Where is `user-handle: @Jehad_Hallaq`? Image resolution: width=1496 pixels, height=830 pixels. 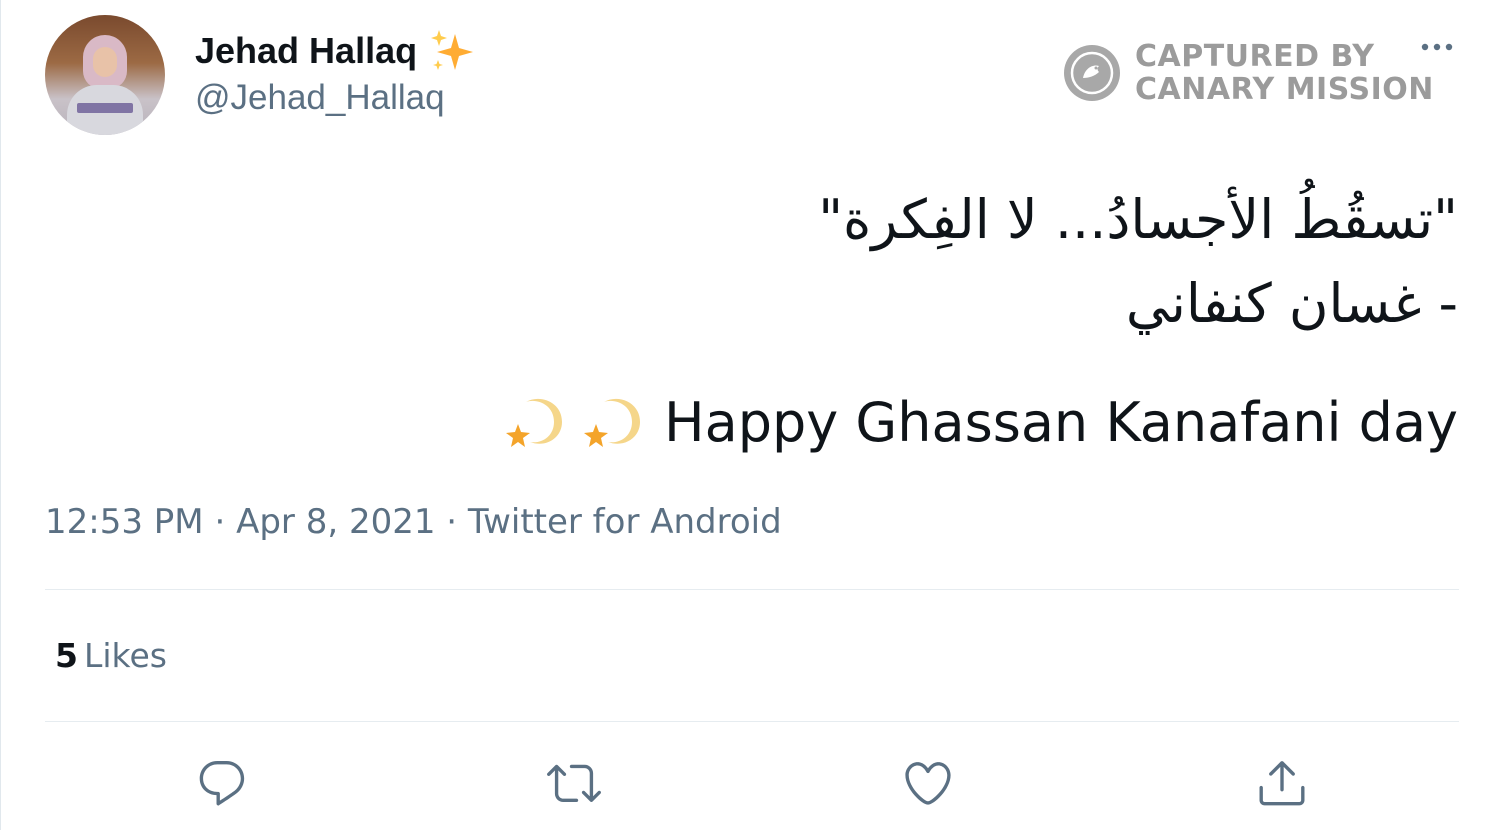
user-handle: @Jehad_Hallaq is located at coordinates (320, 98).